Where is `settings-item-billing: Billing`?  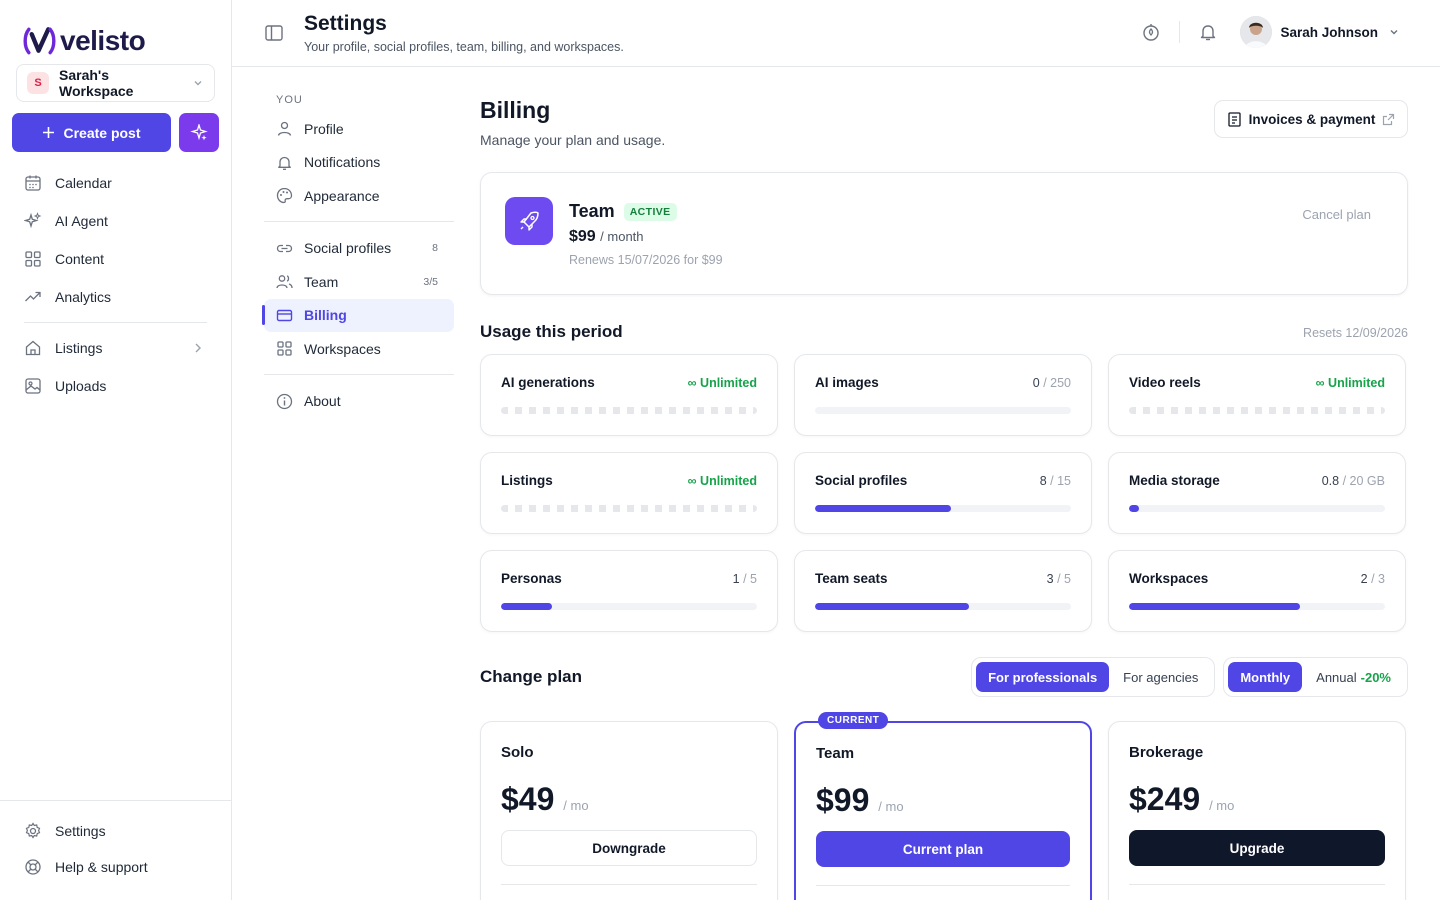 settings-item-billing: Billing is located at coordinates (358, 315).